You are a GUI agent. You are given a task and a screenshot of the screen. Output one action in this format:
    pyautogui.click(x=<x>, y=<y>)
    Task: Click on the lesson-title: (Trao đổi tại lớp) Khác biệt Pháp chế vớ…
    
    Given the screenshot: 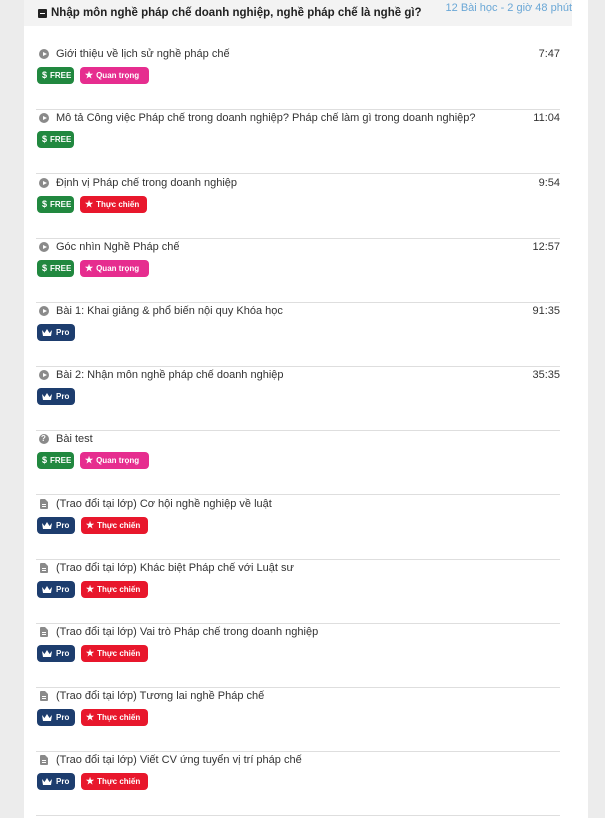 What is the action you would take?
    pyautogui.click(x=175, y=568)
    